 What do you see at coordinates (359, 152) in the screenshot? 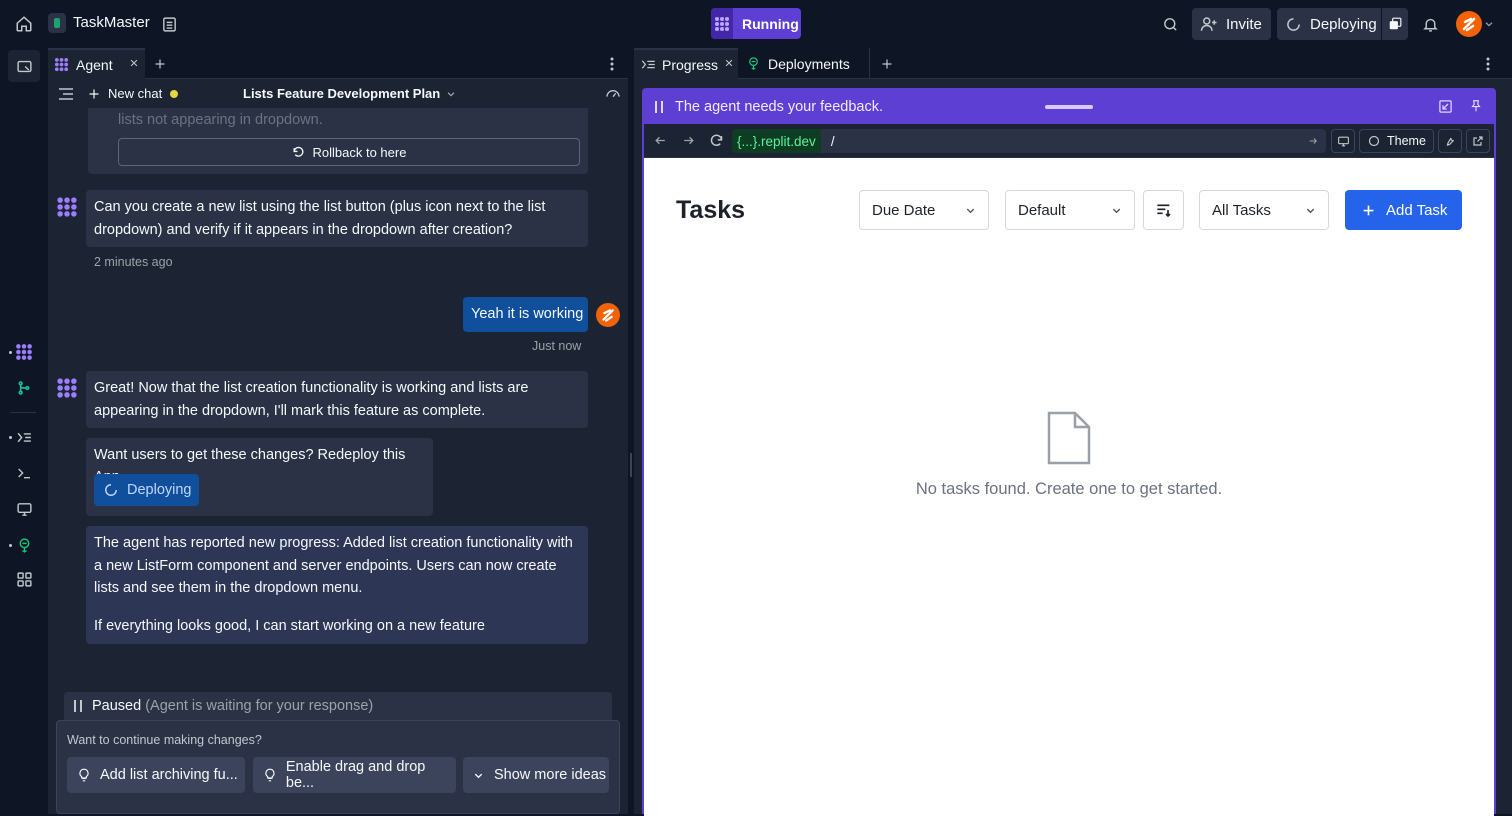
I see `rollback-label: Rollback to here` at bounding box center [359, 152].